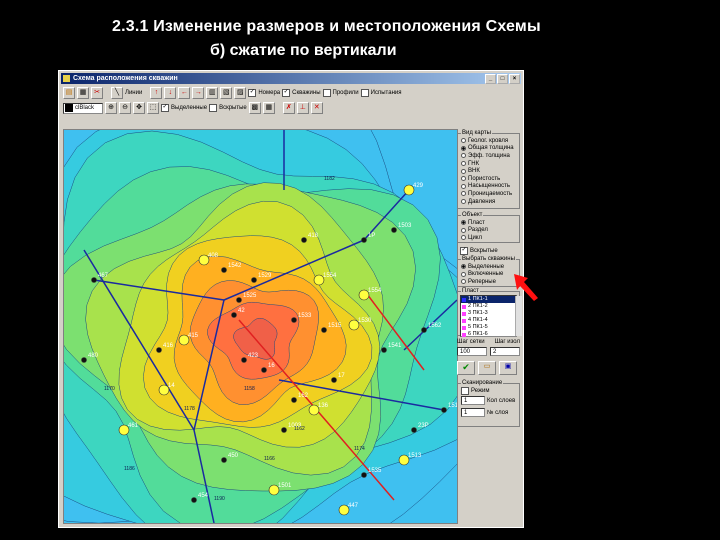 The image size is (720, 540). I want to click on well-label: 454, so click(203, 496).